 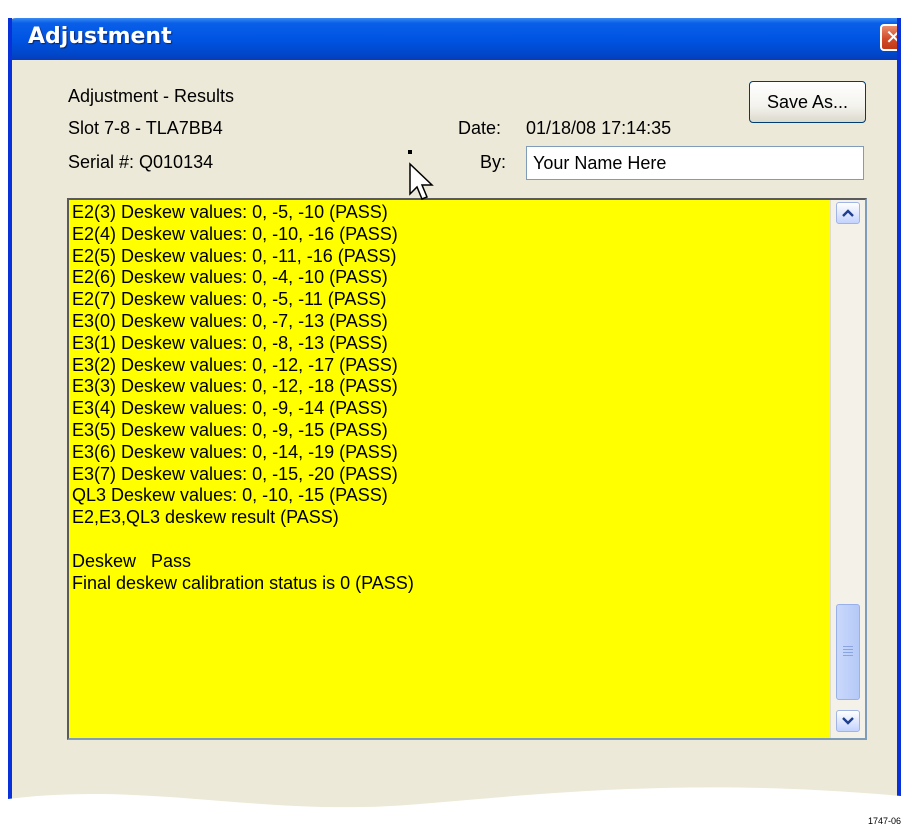 What do you see at coordinates (847, 469) in the screenshot?
I see `vertical-scrollbar` at bounding box center [847, 469].